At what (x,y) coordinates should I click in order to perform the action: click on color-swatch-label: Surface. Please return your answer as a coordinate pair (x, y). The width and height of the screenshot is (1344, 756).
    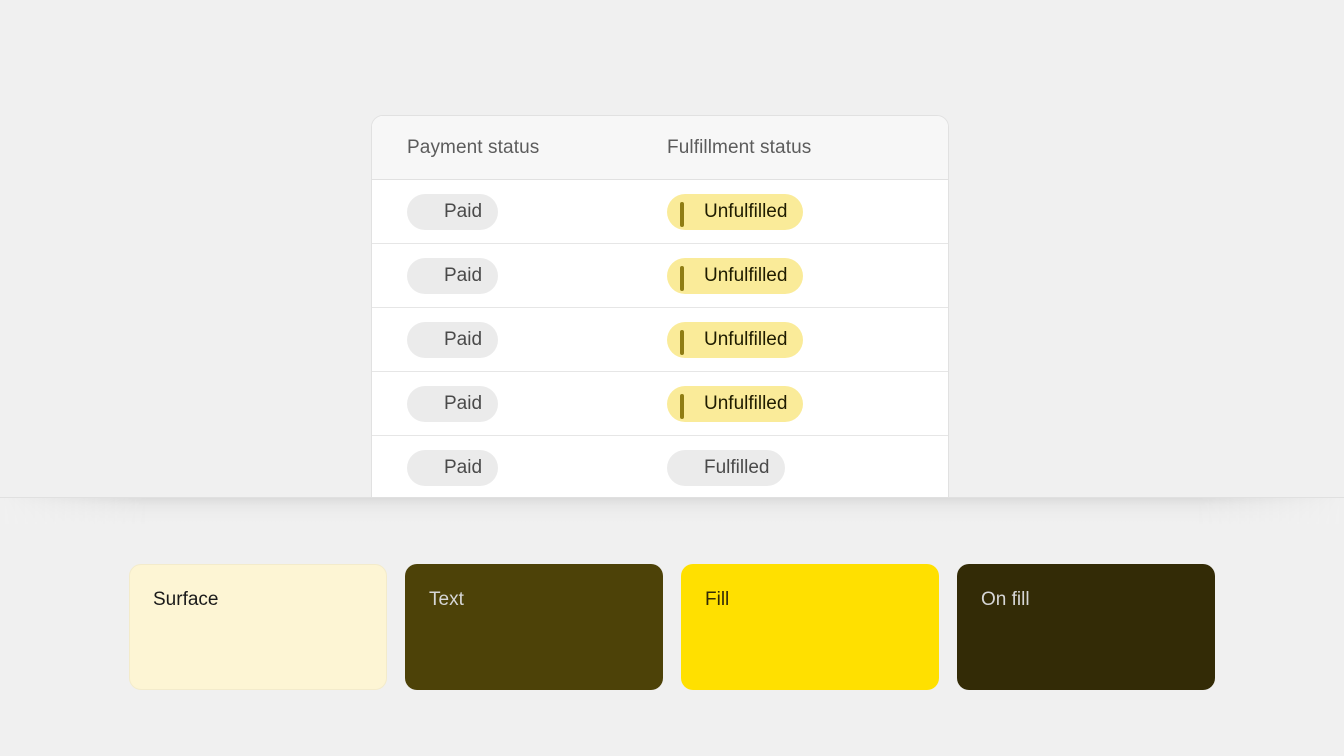
    Looking at the image, I should click on (186, 599).